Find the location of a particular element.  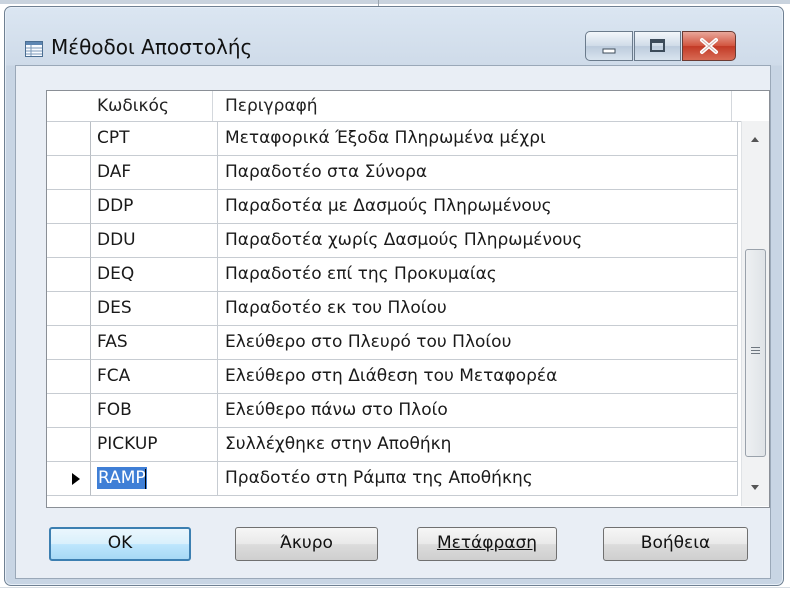

title-bar: Μέθοδοι Αποστολής is located at coordinates (394, 36).